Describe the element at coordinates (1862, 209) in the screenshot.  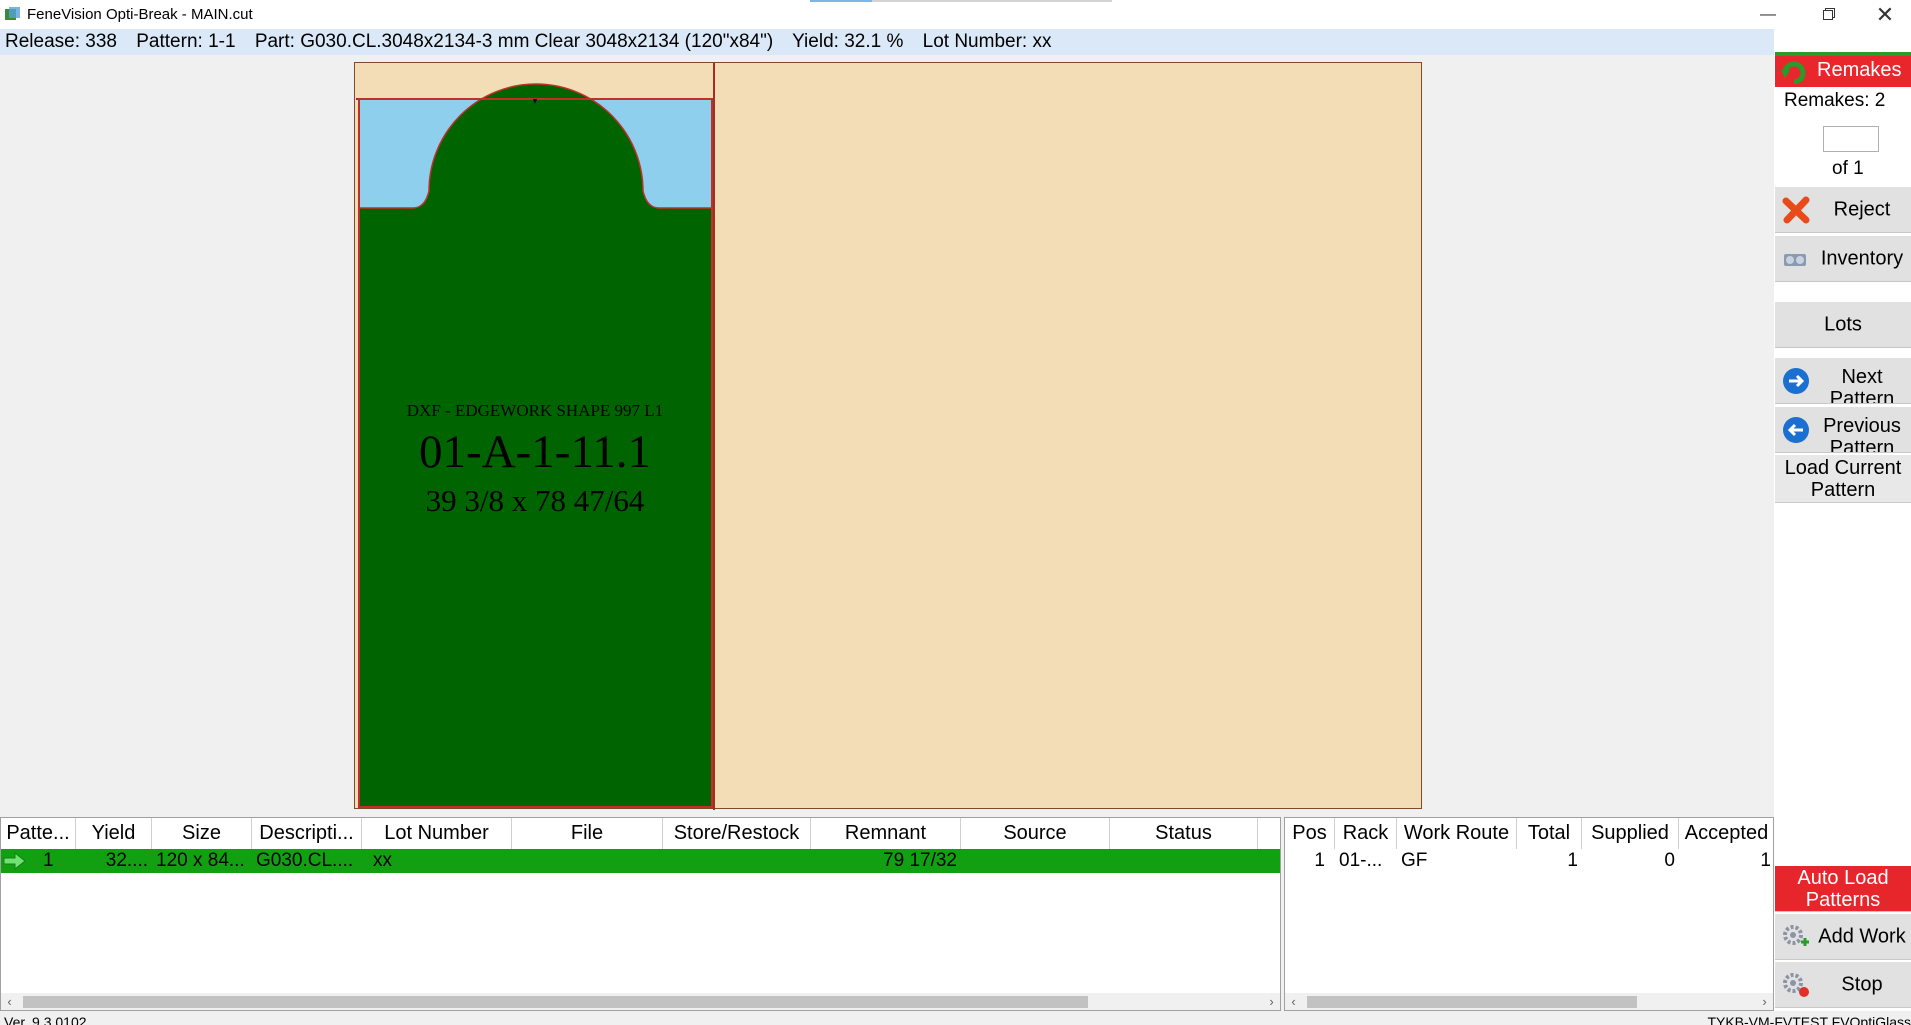
I see `reject-label: Reject` at that location.